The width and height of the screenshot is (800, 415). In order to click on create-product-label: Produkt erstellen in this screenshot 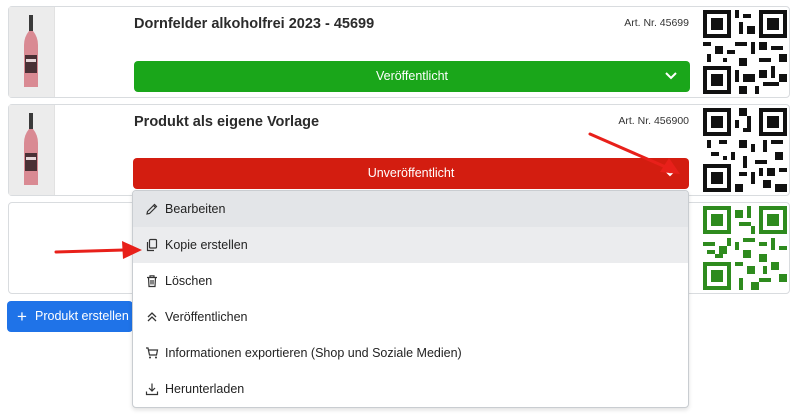, I will do `click(82, 316)`.